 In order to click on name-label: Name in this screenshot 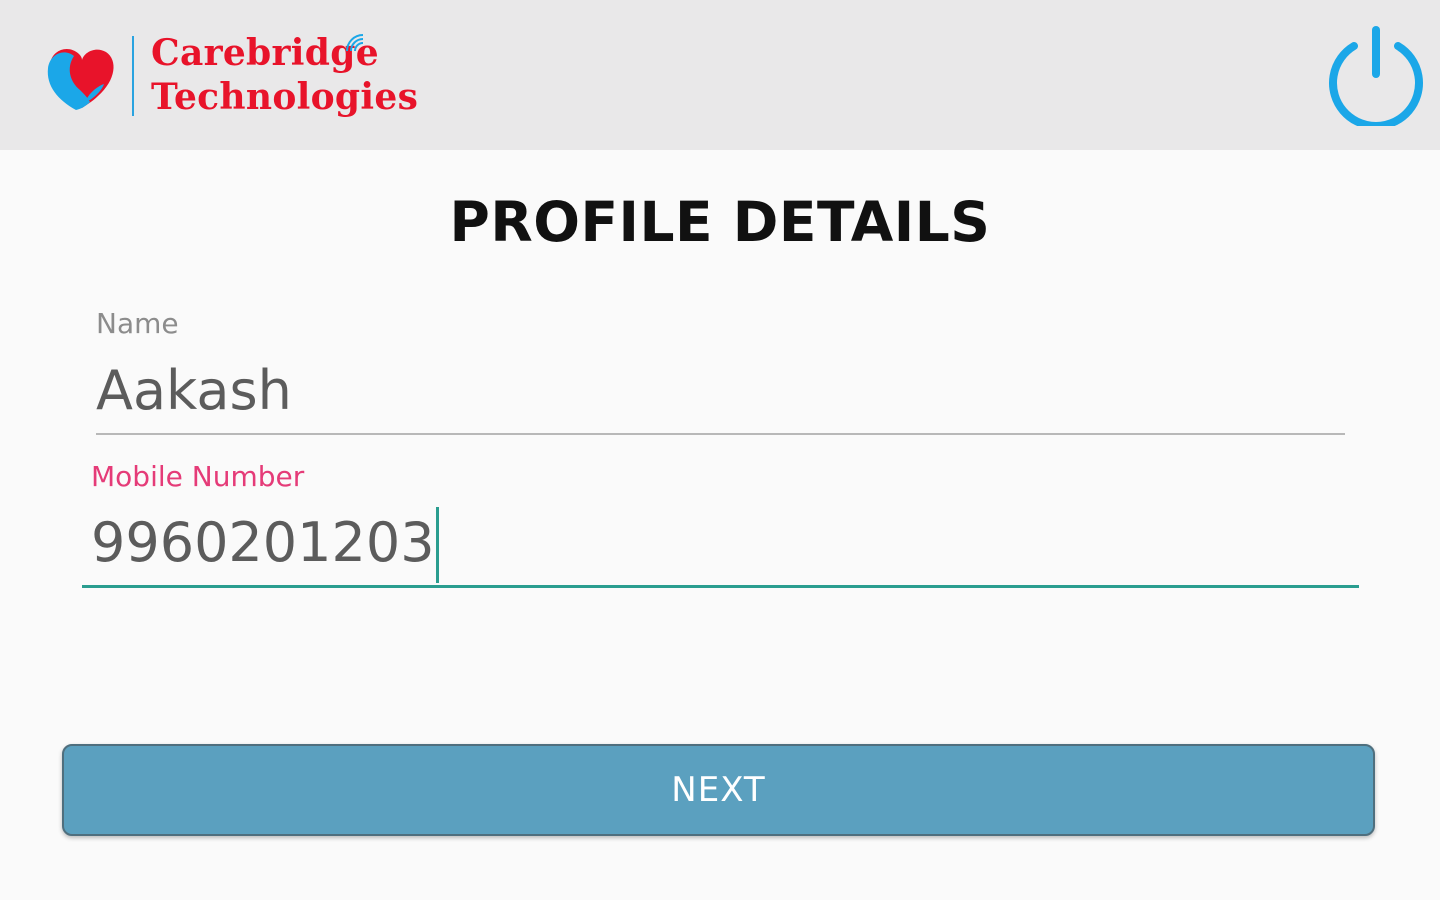, I will do `click(137, 323)`.